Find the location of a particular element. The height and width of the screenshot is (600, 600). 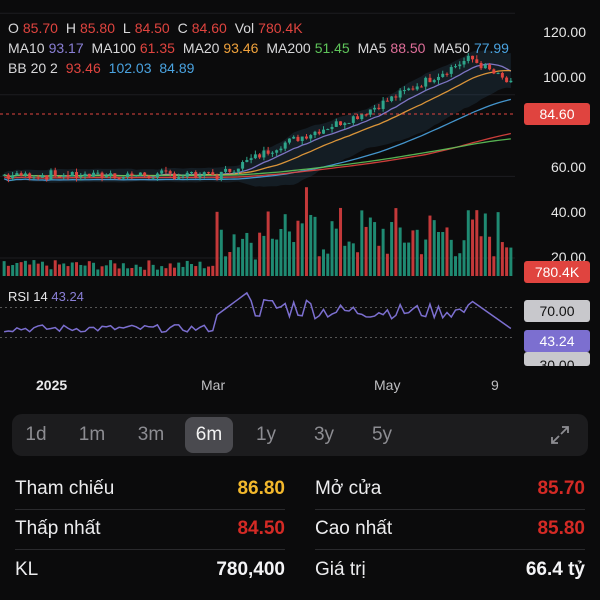

high-value: 85.80 is located at coordinates (97, 28).